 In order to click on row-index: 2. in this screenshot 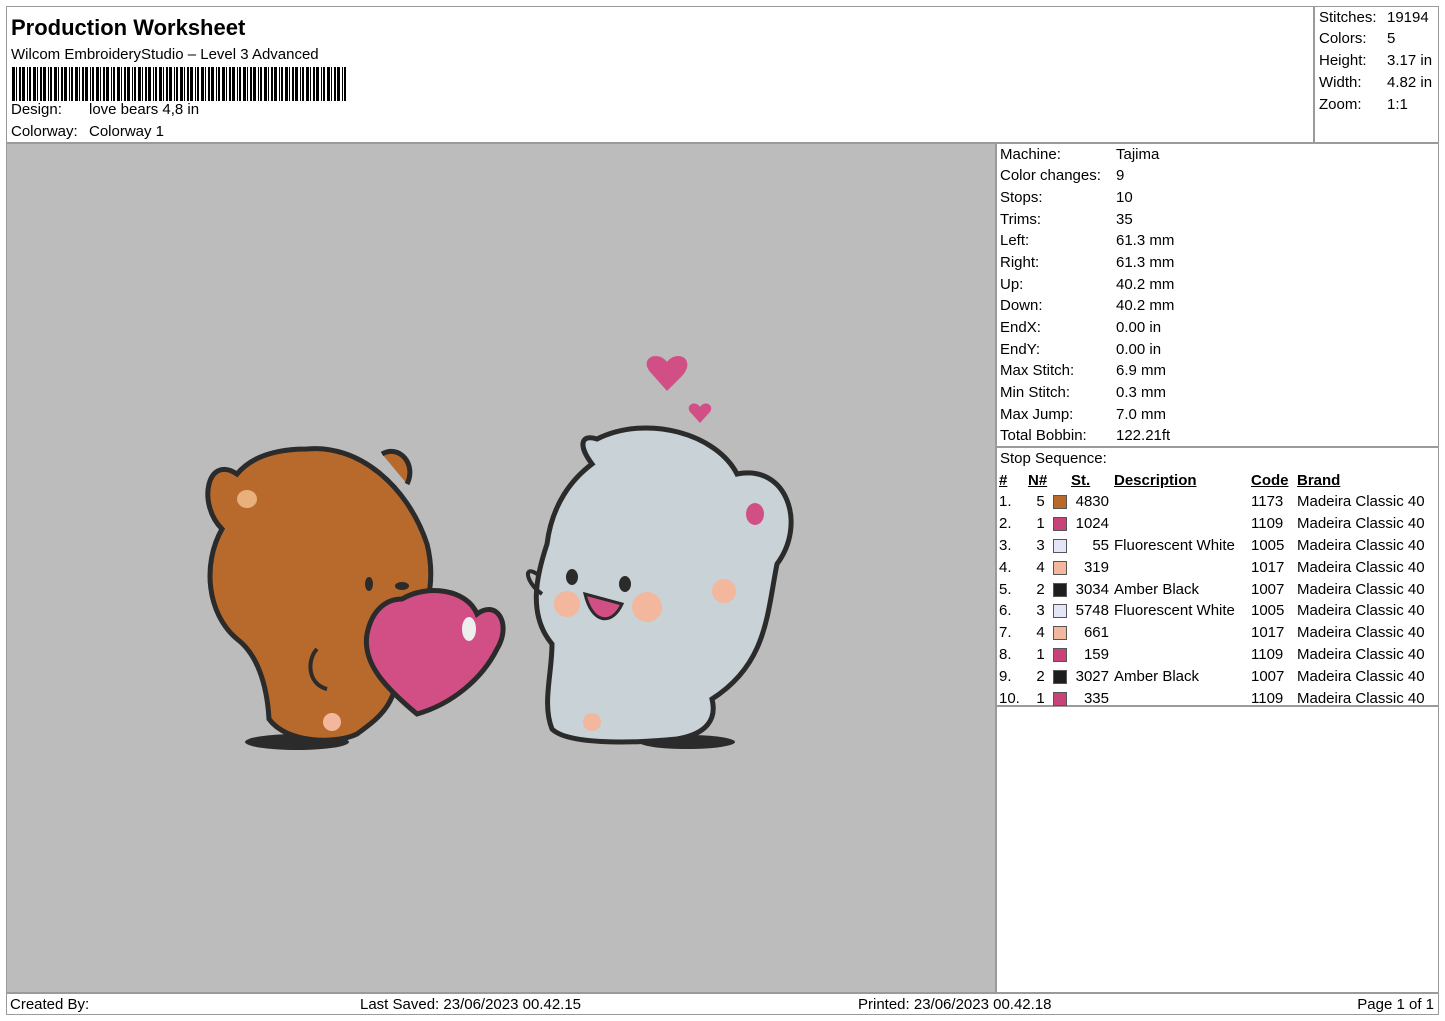, I will do `click(1005, 524)`.